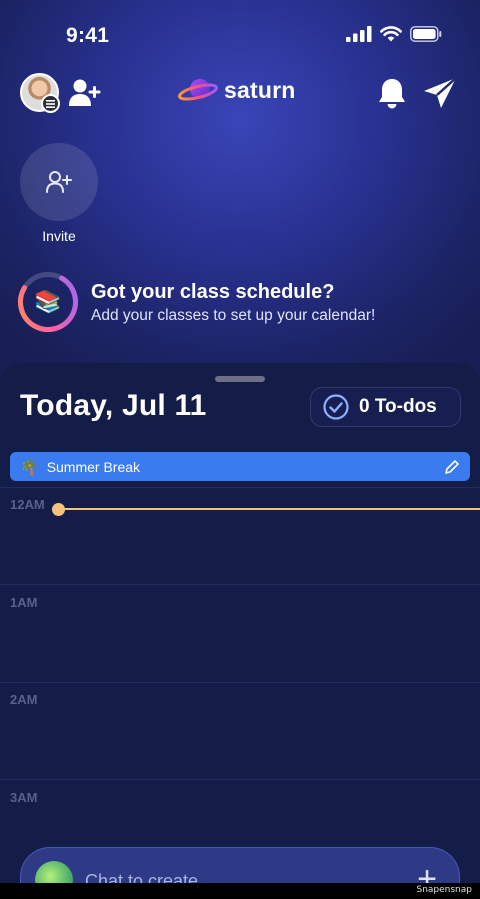 Image resolution: width=480 pixels, height=899 pixels. I want to click on invite-label: Invite, so click(59, 236).